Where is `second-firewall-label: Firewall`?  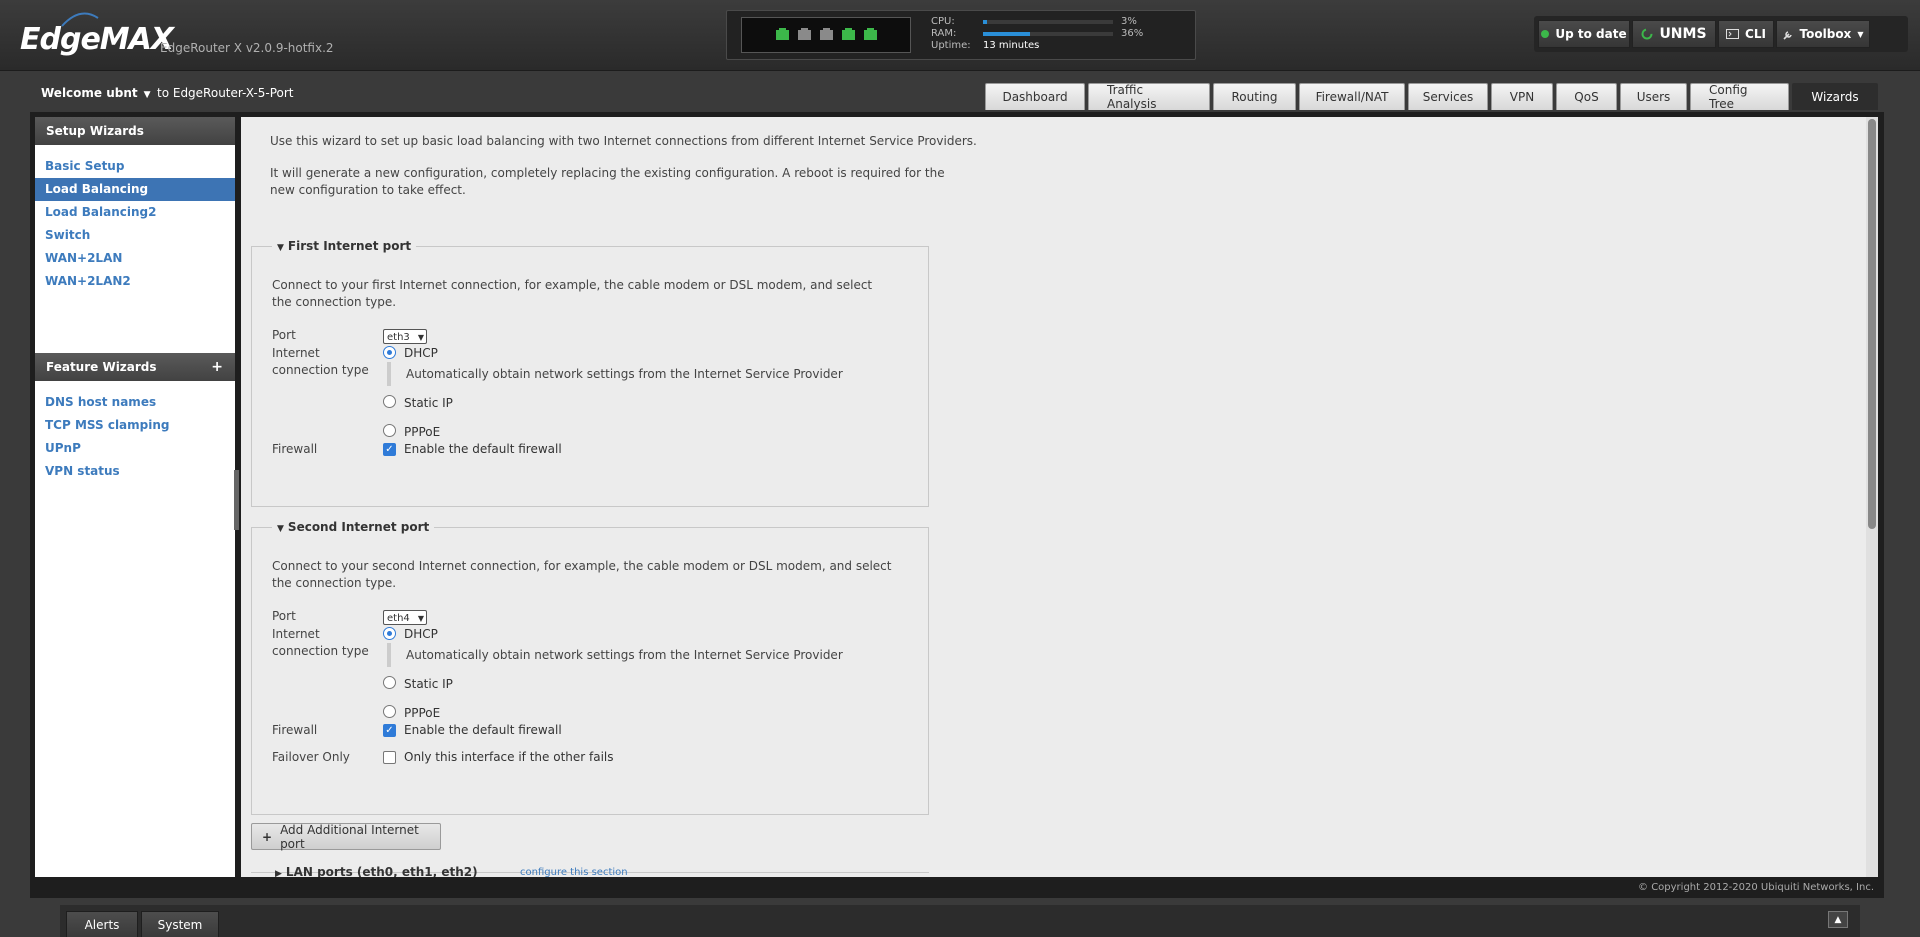 second-firewall-label: Firewall is located at coordinates (295, 730).